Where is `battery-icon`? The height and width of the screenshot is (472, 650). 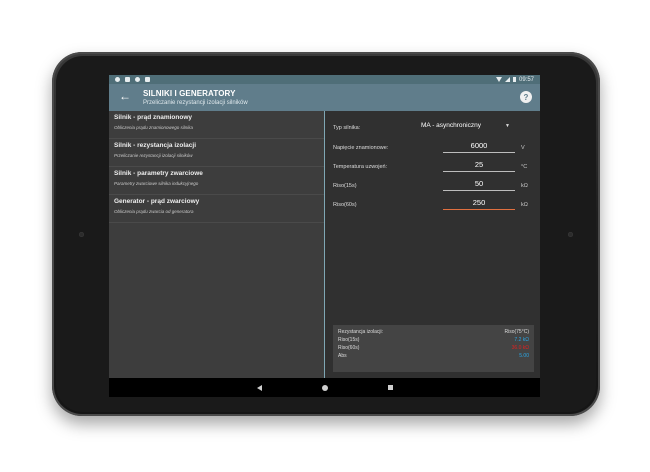 battery-icon is located at coordinates (514, 79).